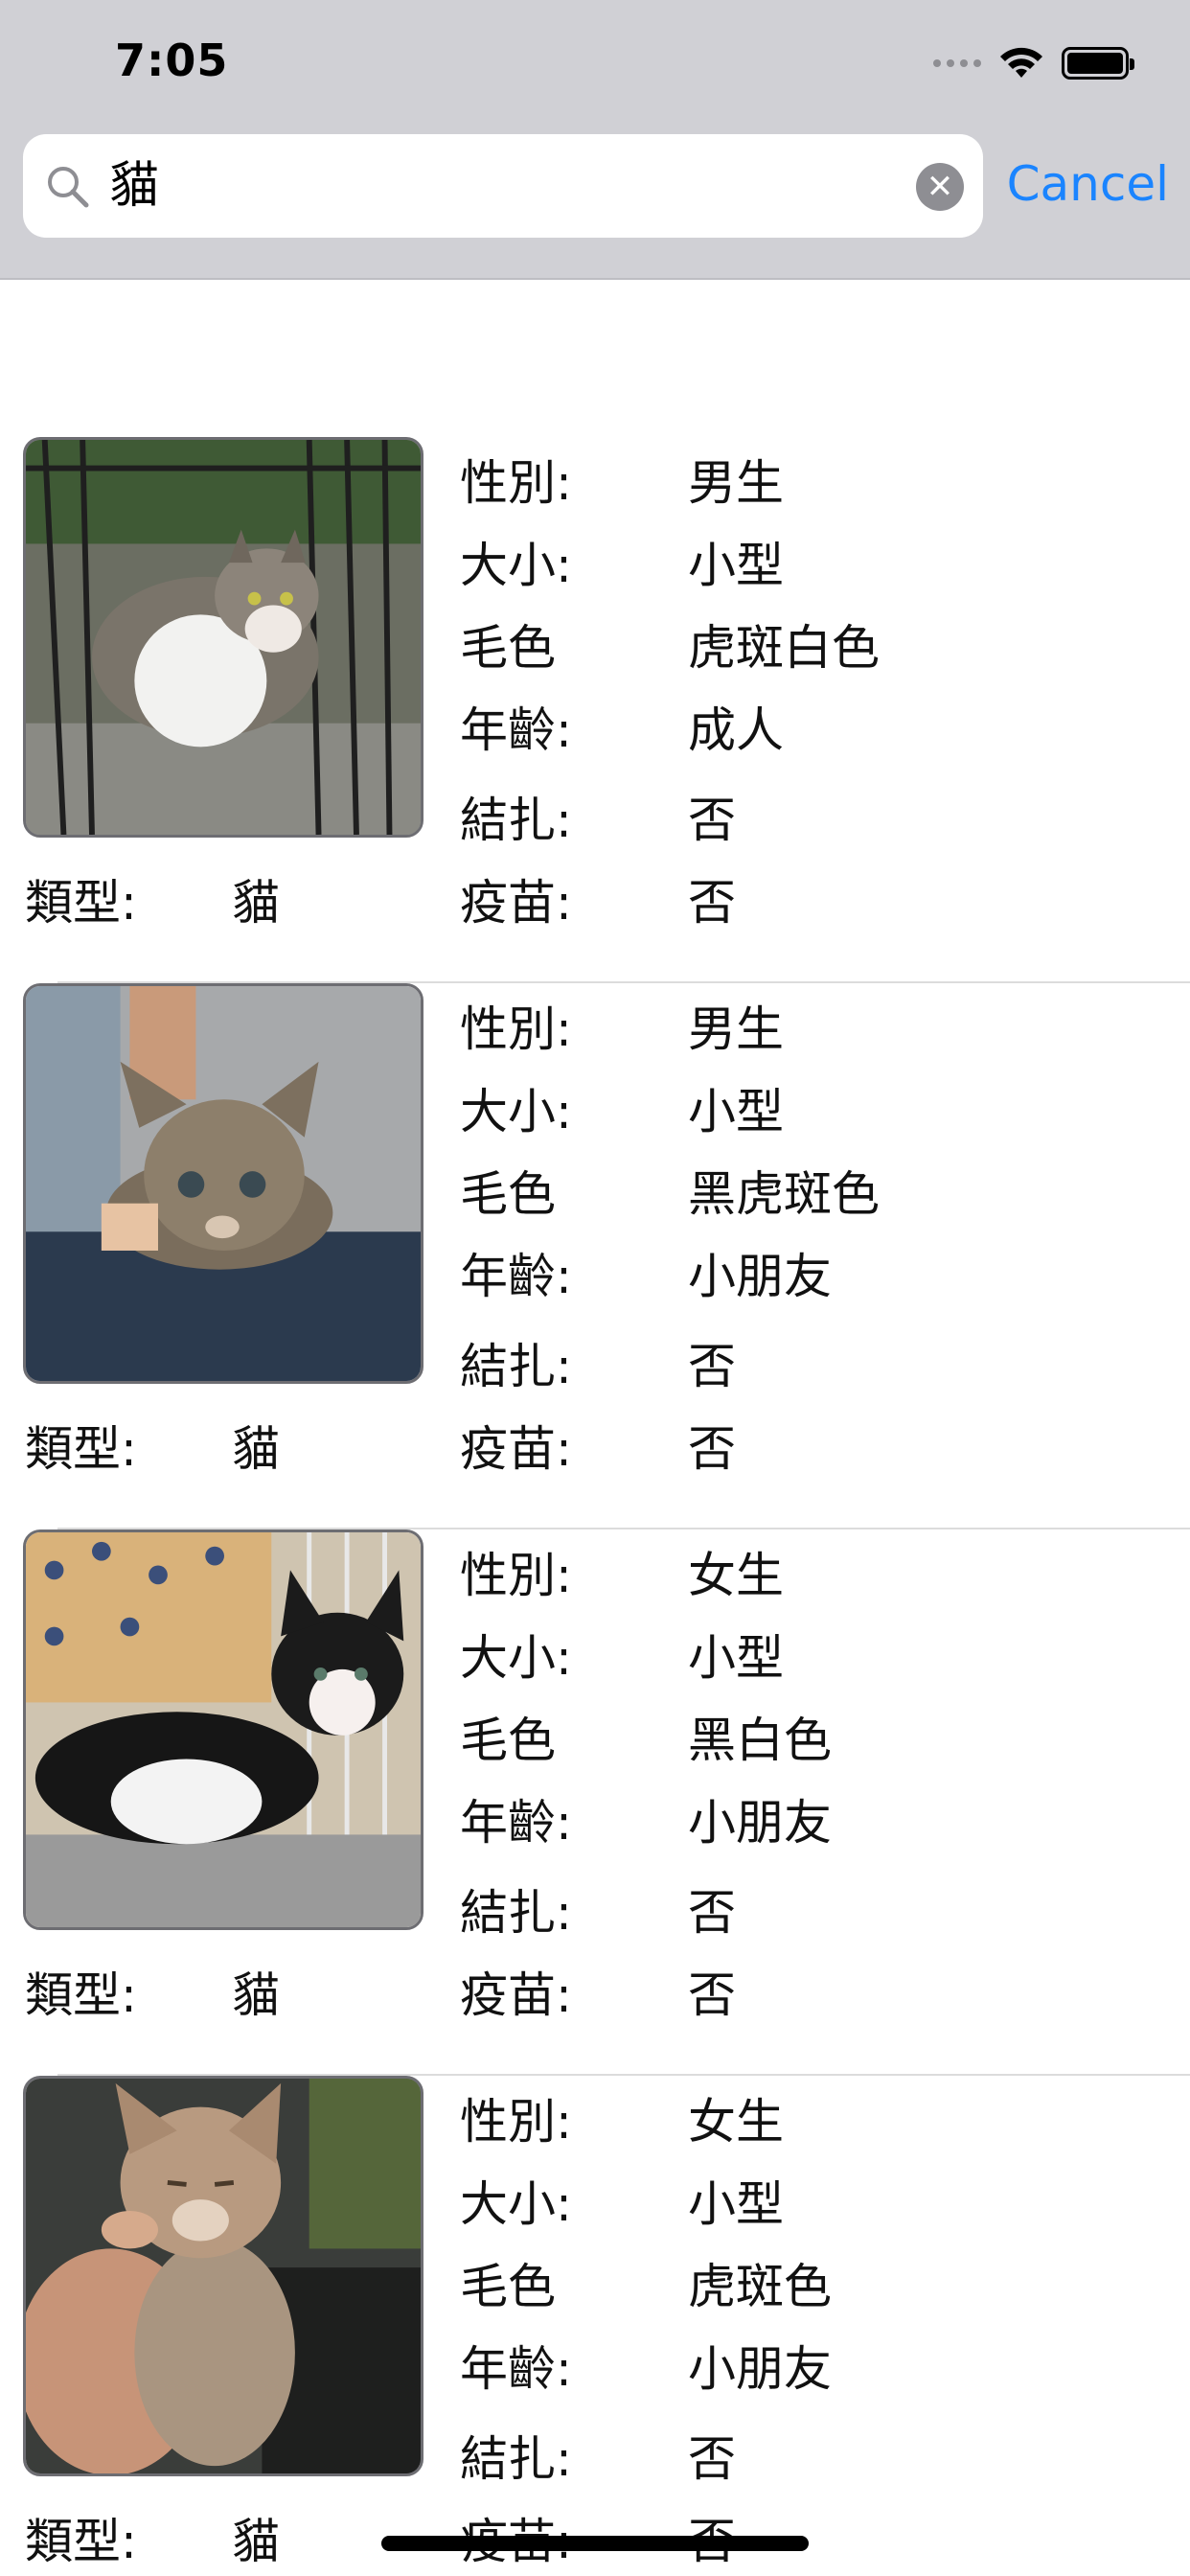 This screenshot has width=1190, height=2576. Describe the element at coordinates (135, 186) in the screenshot. I see `search-query: 貓` at that location.